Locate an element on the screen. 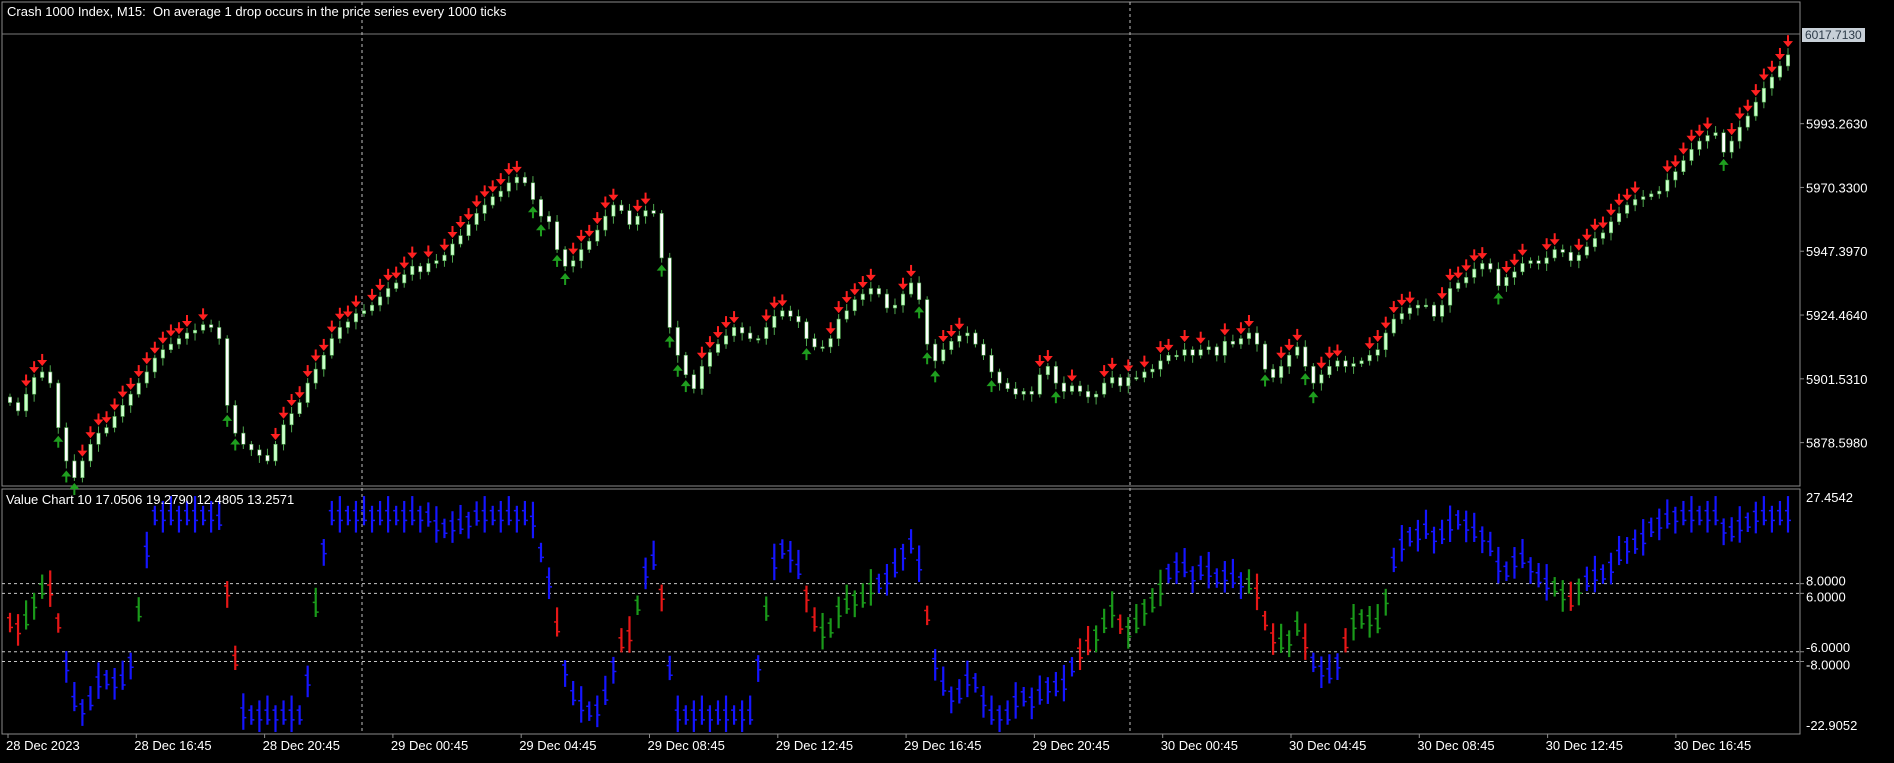 The width and height of the screenshot is (1894, 763). price-axis-label: 5878.5980 is located at coordinates (1836, 443).